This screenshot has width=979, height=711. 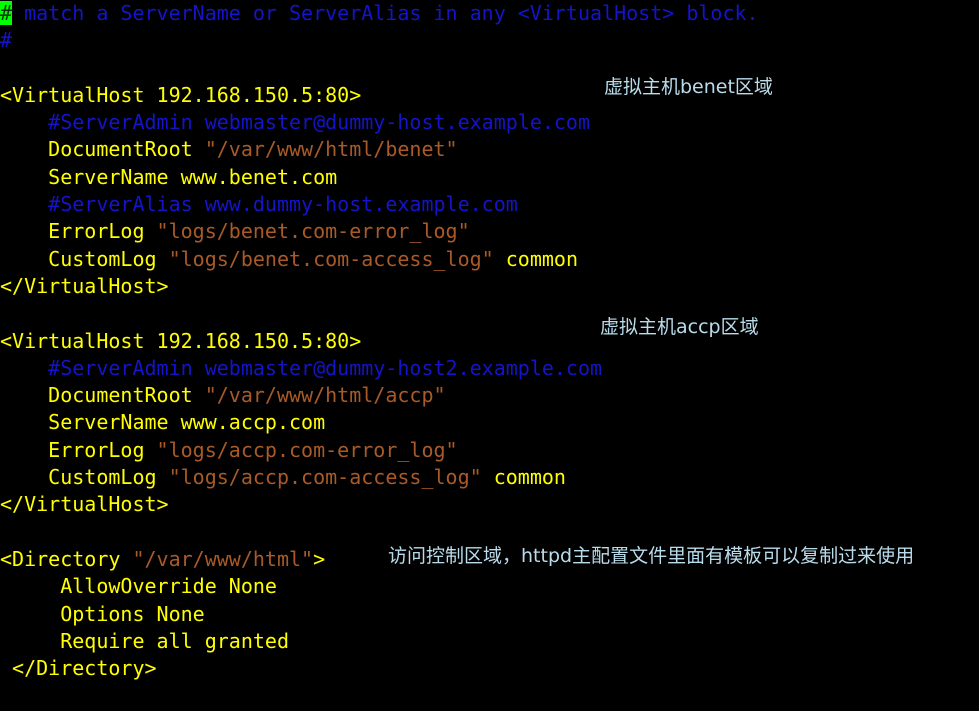 I want to click on code-line: #ServerAlias www.dummy-host.example.com, so click(x=489, y=204).